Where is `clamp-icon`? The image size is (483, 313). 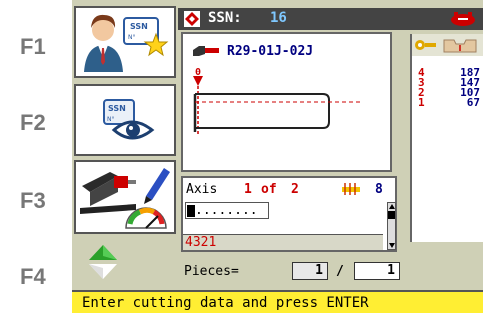 clamp-icon is located at coordinates (460, 46).